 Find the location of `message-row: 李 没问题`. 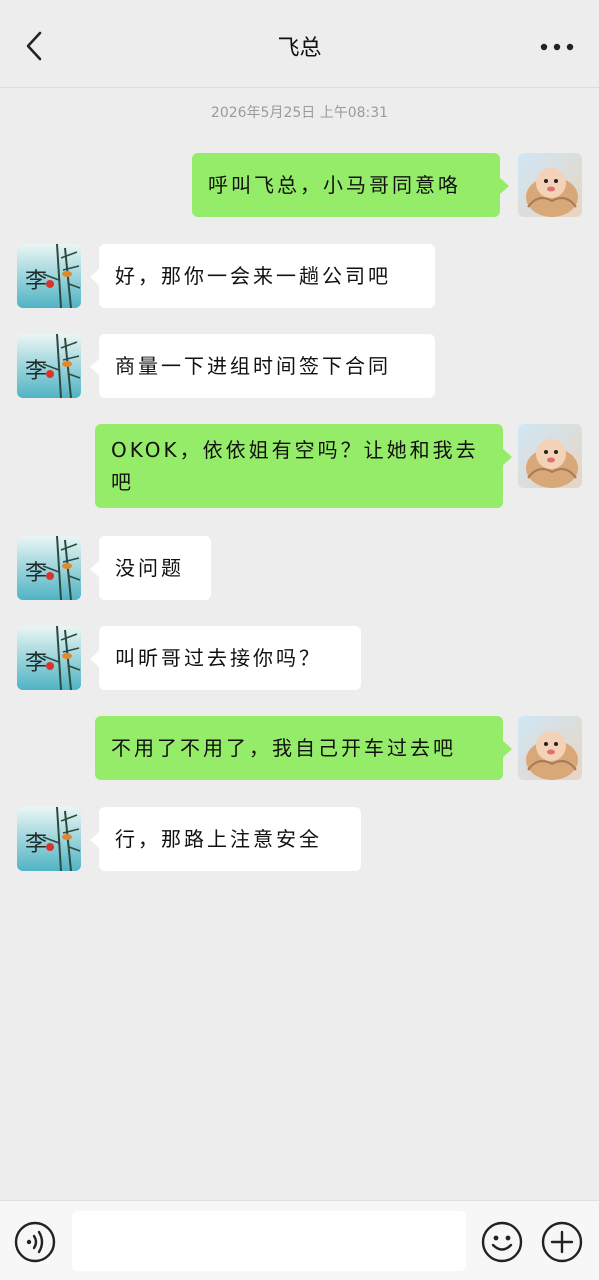

message-row: 李 没问题 is located at coordinates (299, 568).